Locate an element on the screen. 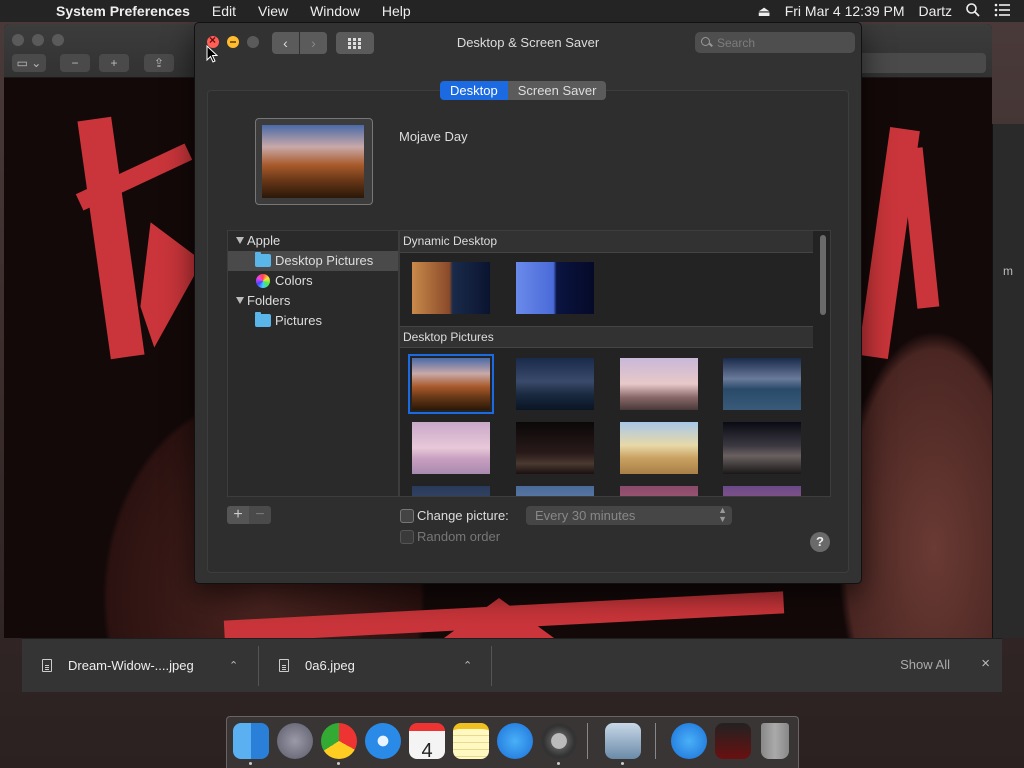 The width and height of the screenshot is (1024, 768). dropdown-stepper-icon: ▲ ▼ is located at coordinates (722, 514).